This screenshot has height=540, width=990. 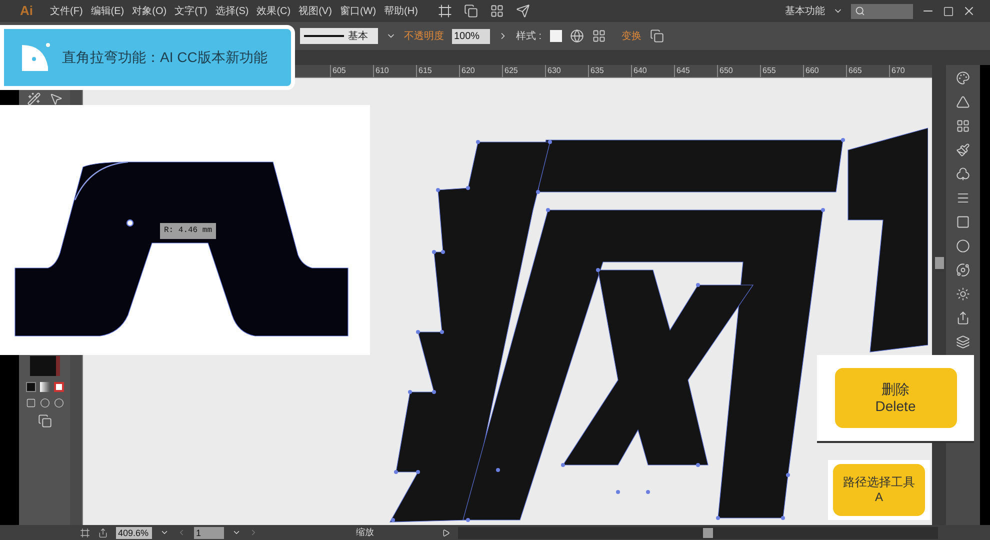 What do you see at coordinates (805, 11) in the screenshot?
I see `workspace-dropdown: 基本功能` at bounding box center [805, 11].